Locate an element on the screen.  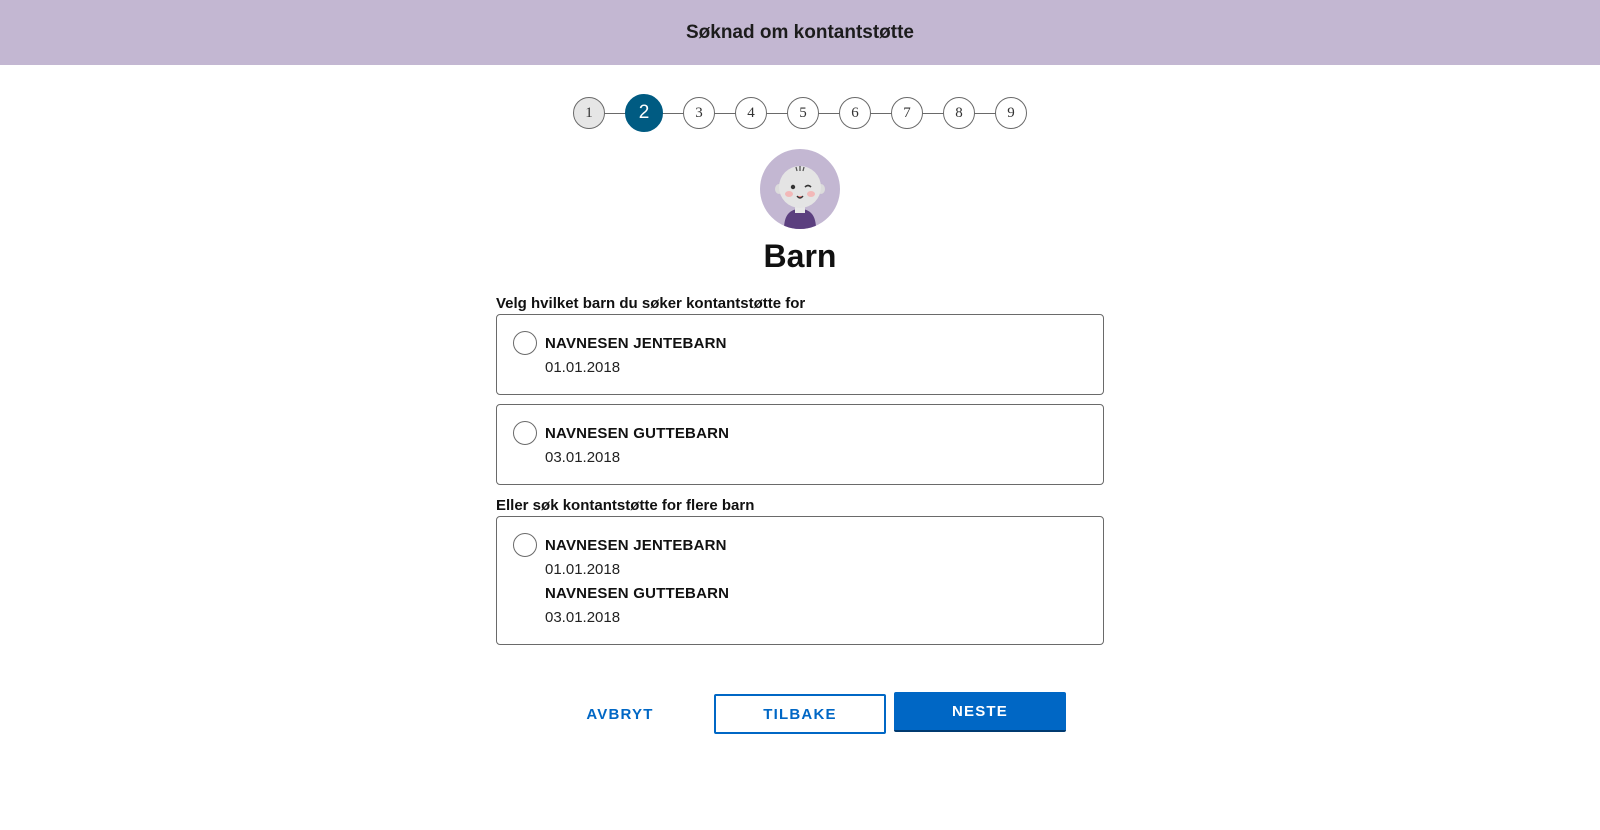
step-4: 4 is located at coordinates (751, 113).